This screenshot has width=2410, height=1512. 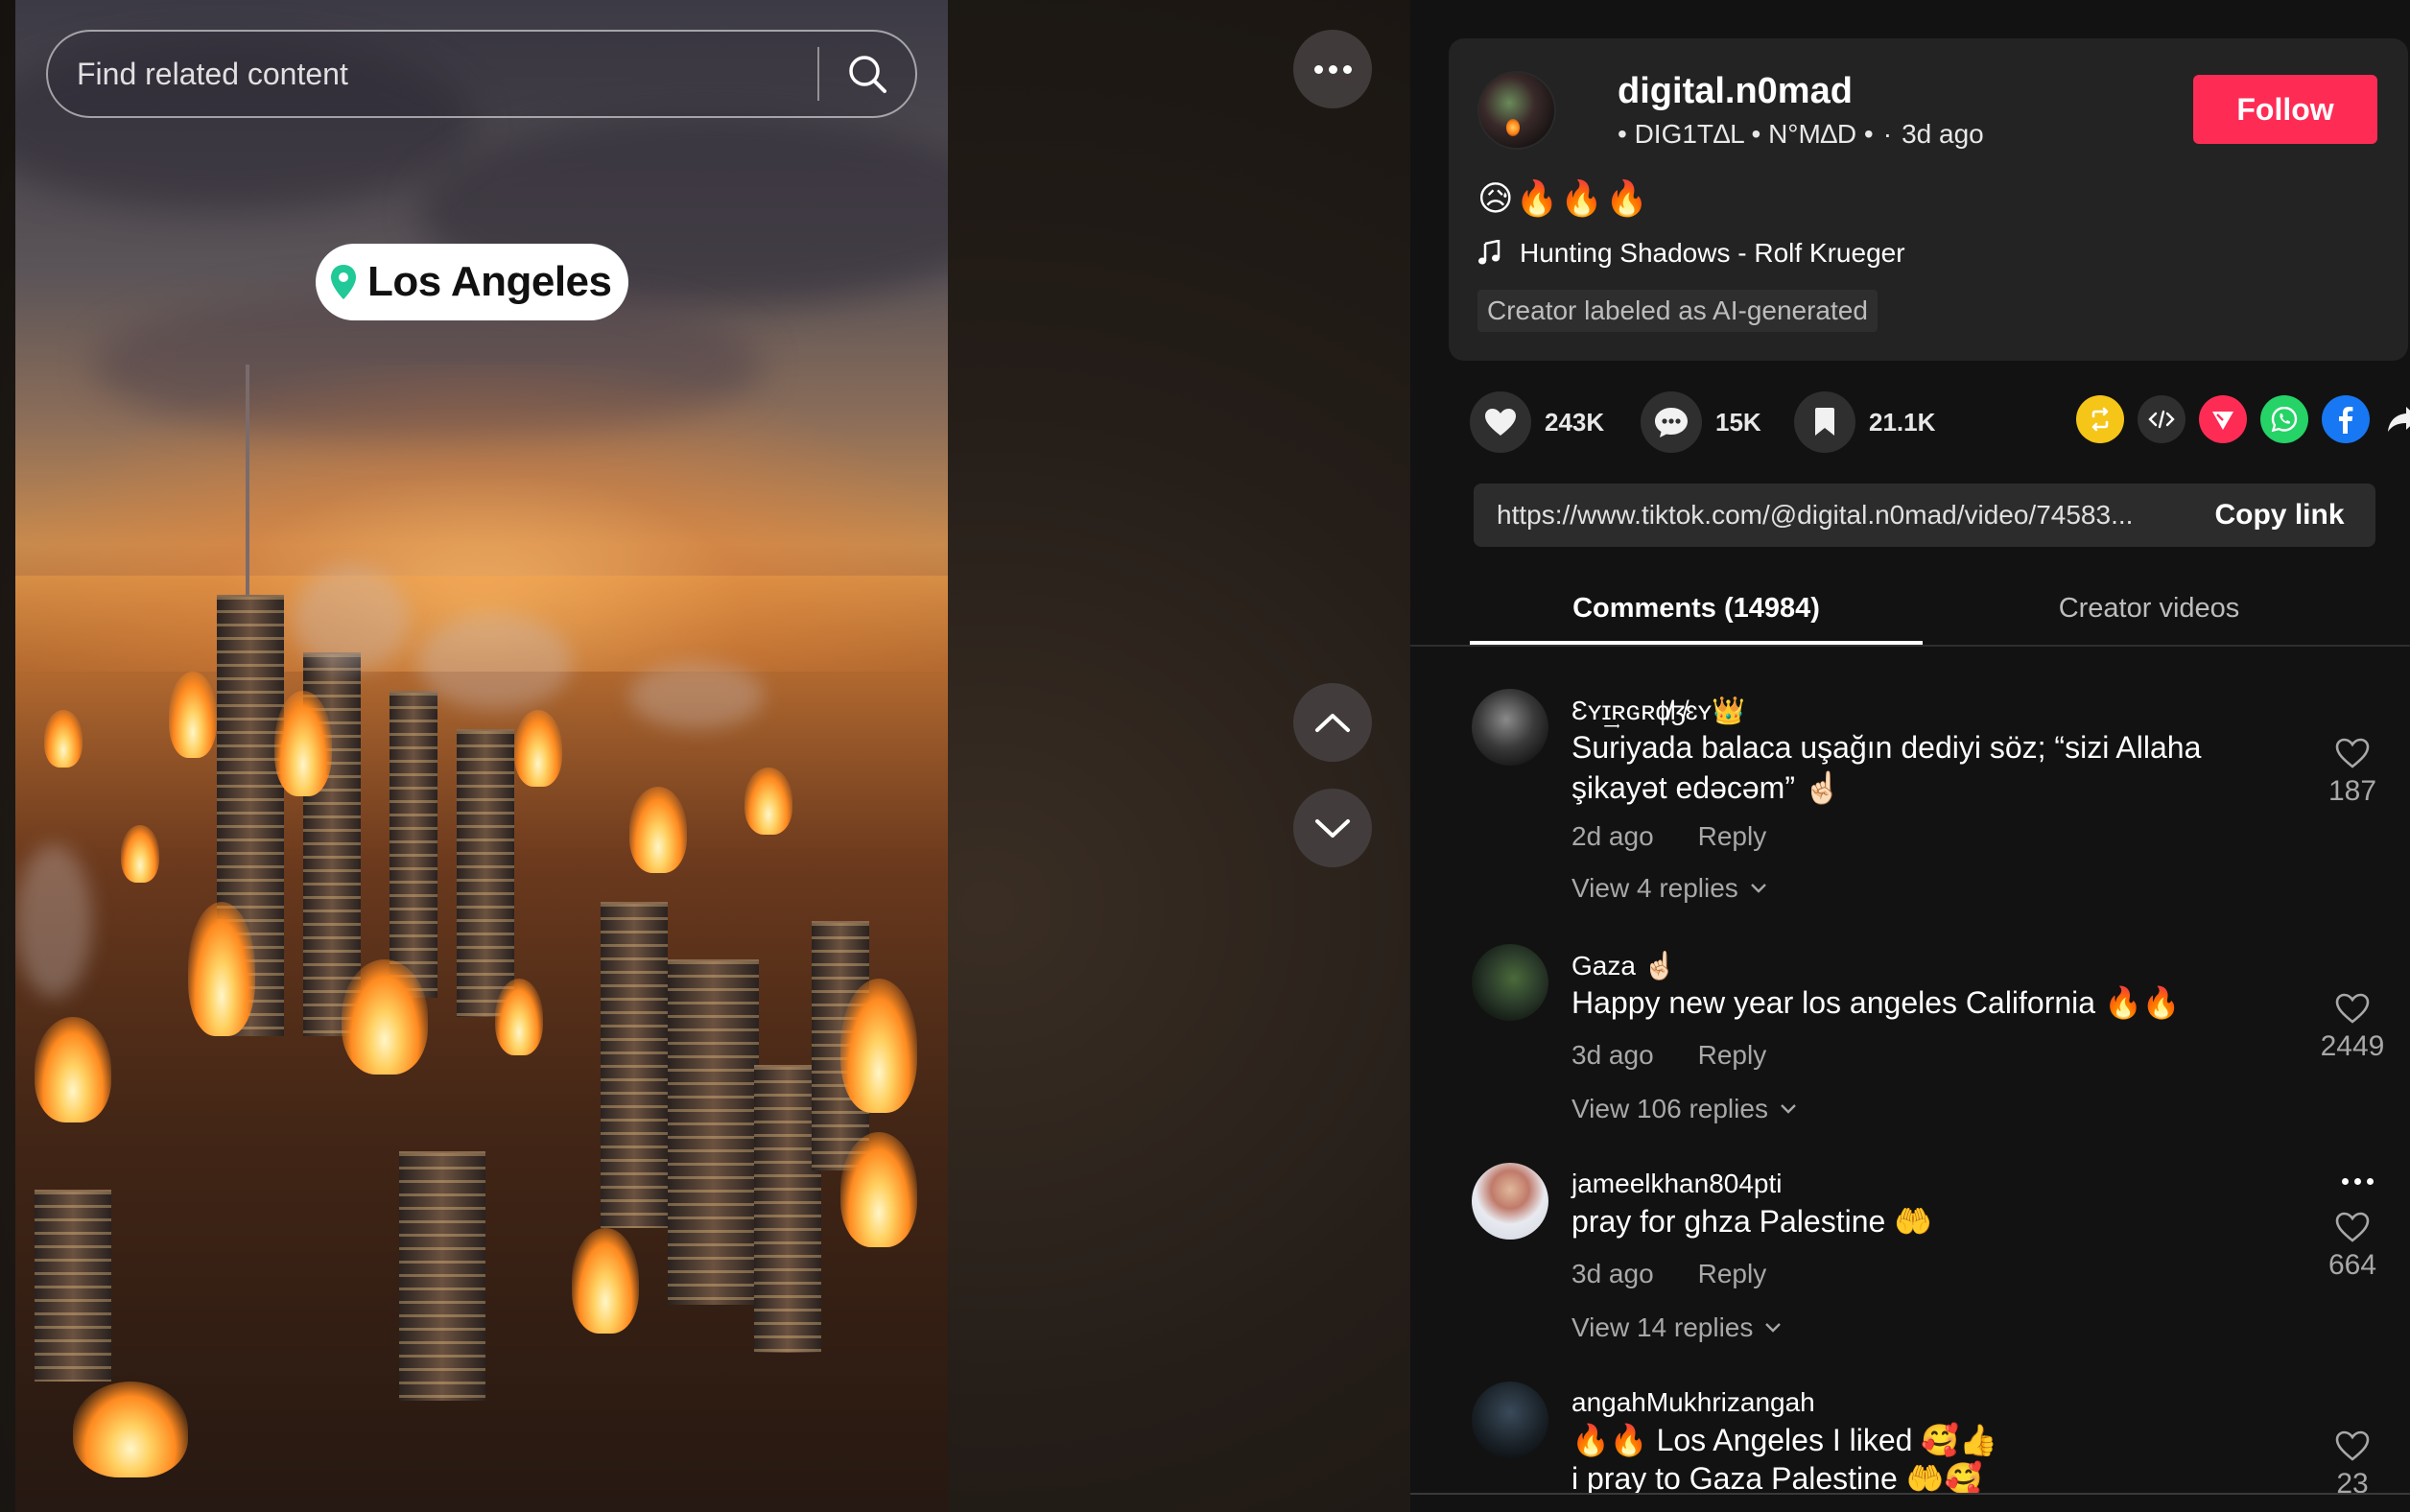 I want to click on facebook-share-button, so click(x=2346, y=419).